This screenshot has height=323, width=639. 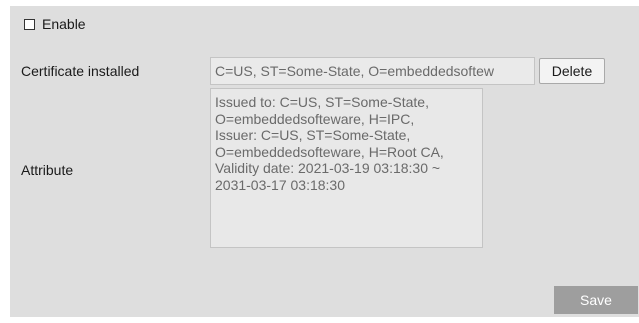 What do you see at coordinates (64, 24) in the screenshot?
I see `enable-label: Enable` at bounding box center [64, 24].